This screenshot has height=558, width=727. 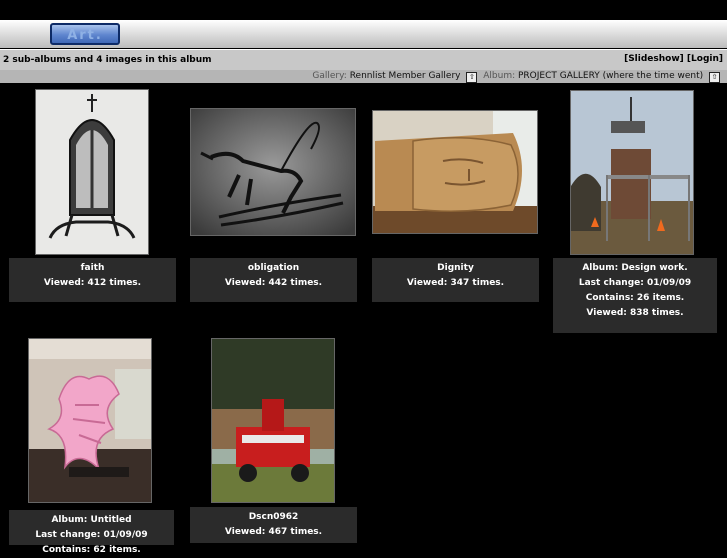 I want to click on breadcrumb-album-link: PROJECT GALLERY (where the time went), so click(x=610, y=76).